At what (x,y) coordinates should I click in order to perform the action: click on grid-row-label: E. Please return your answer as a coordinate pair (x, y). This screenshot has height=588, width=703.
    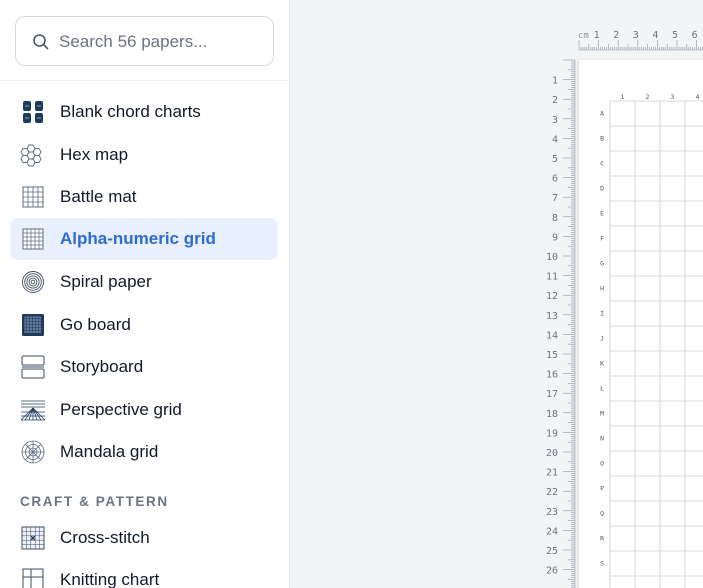
    Looking at the image, I should click on (602, 214).